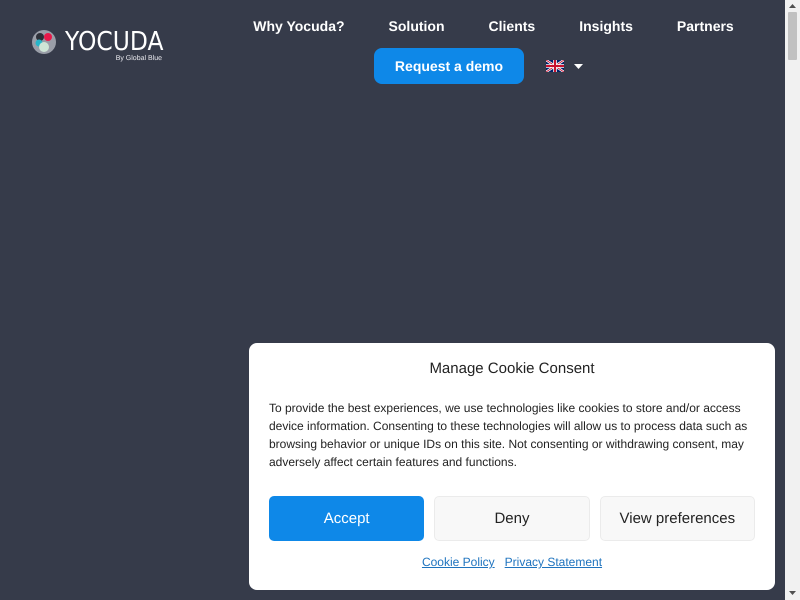 The height and width of the screenshot is (600, 800). Describe the element at coordinates (512, 26) in the screenshot. I see `nav-link: Clients` at that location.